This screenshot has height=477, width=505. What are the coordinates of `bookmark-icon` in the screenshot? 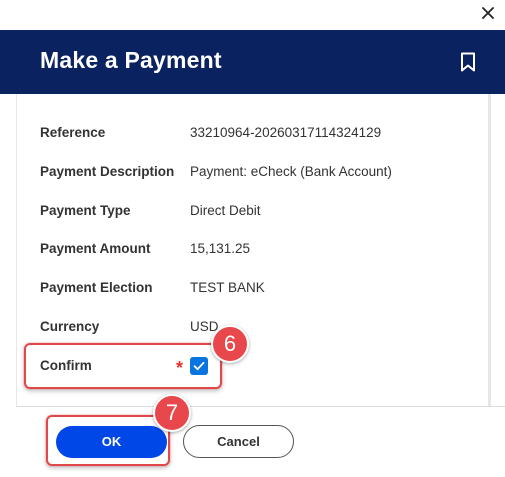 It's located at (468, 62).